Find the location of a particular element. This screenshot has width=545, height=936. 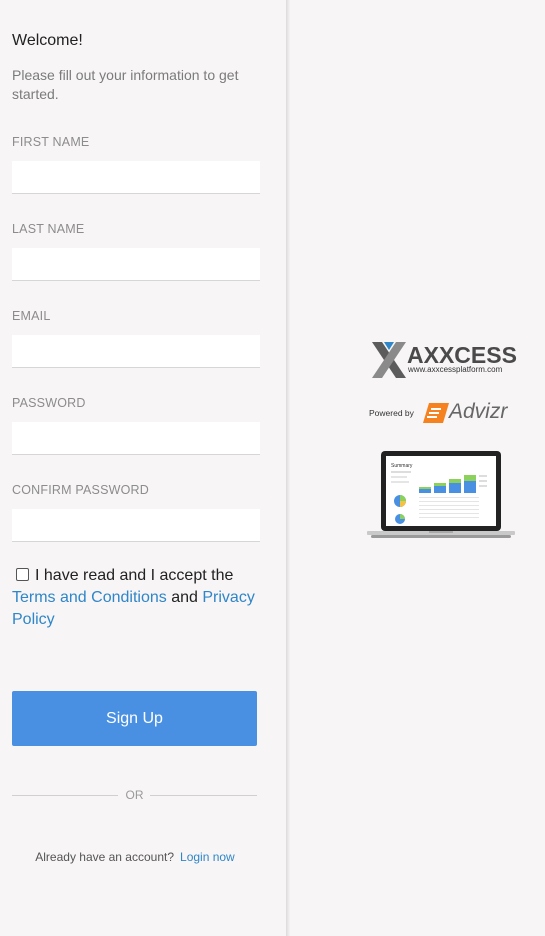

email-label: EMAIL is located at coordinates (31, 316).